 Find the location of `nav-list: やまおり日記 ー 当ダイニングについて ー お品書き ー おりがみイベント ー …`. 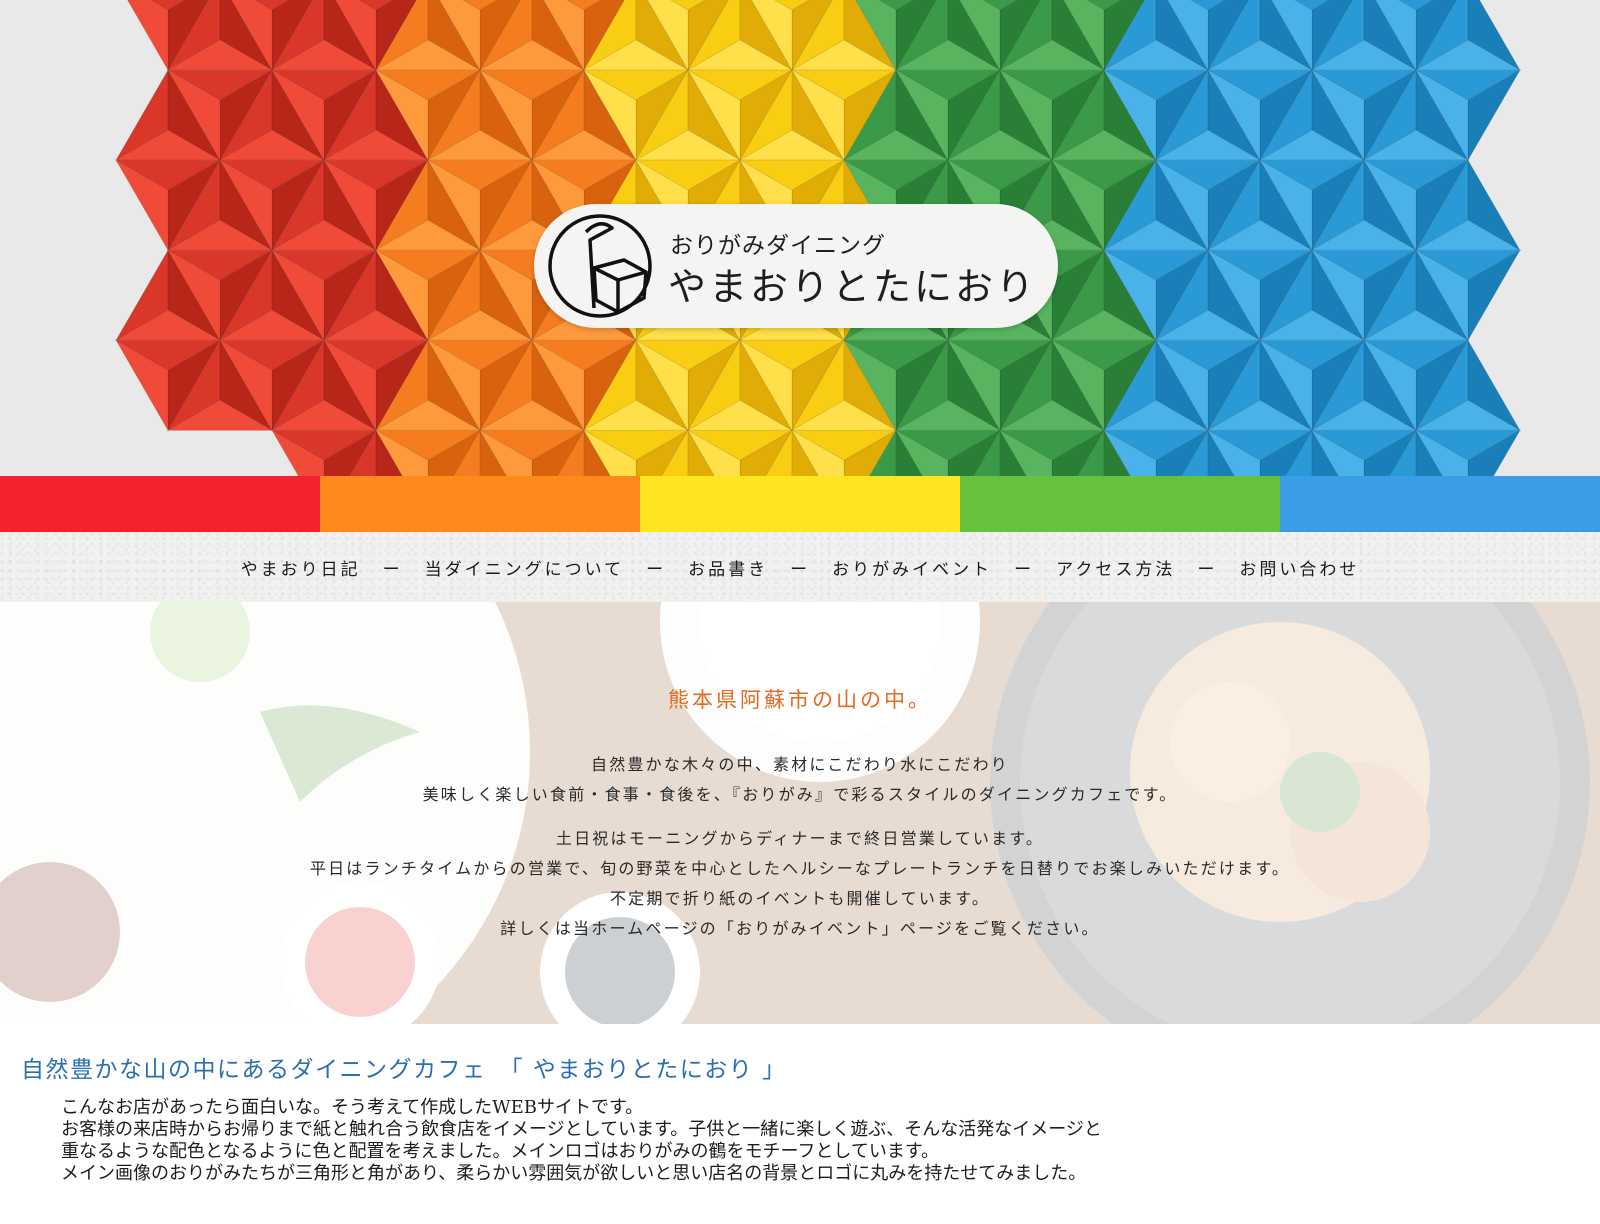

nav-list: やまおり日記 ー 当ダイニングについて ー お品書き ー おりがみイベント ー … is located at coordinates (800, 567).